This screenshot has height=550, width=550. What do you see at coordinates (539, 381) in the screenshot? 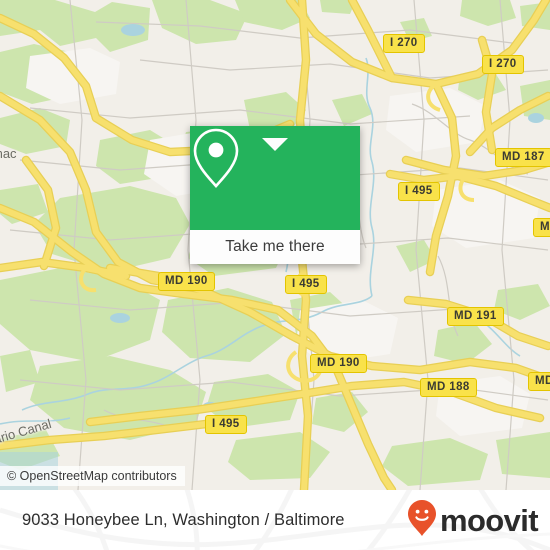
I see `road-shield-md-cut-b: MD` at bounding box center [539, 381].